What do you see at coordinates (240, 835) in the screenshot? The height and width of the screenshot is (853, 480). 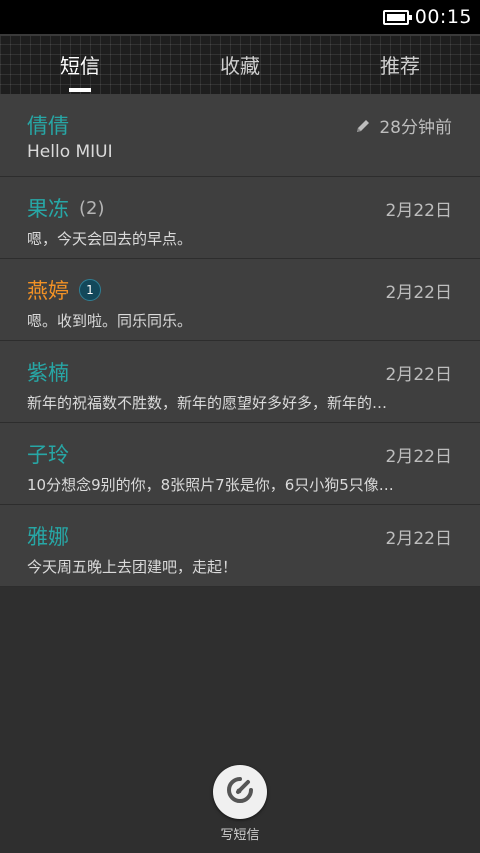 I see `compose-label: 写短信` at bounding box center [240, 835].